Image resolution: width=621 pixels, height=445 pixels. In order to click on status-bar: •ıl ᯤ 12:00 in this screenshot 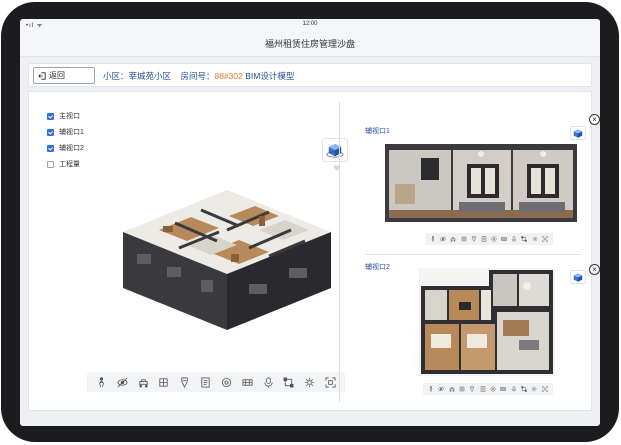, I will do `click(310, 25)`.